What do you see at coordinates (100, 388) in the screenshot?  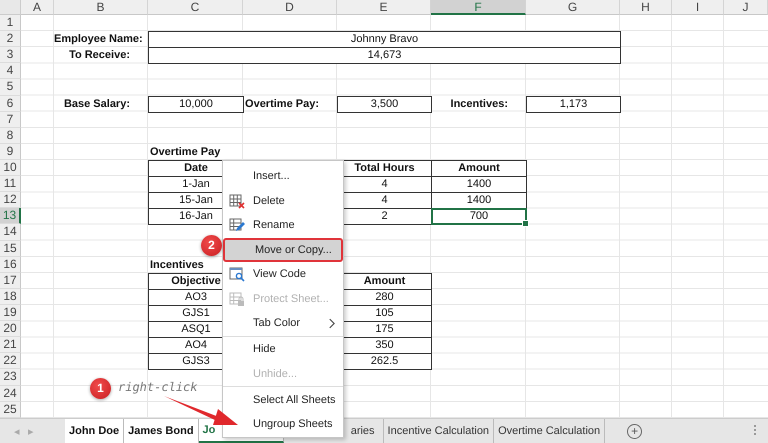 I see `step-badge: 1` at bounding box center [100, 388].